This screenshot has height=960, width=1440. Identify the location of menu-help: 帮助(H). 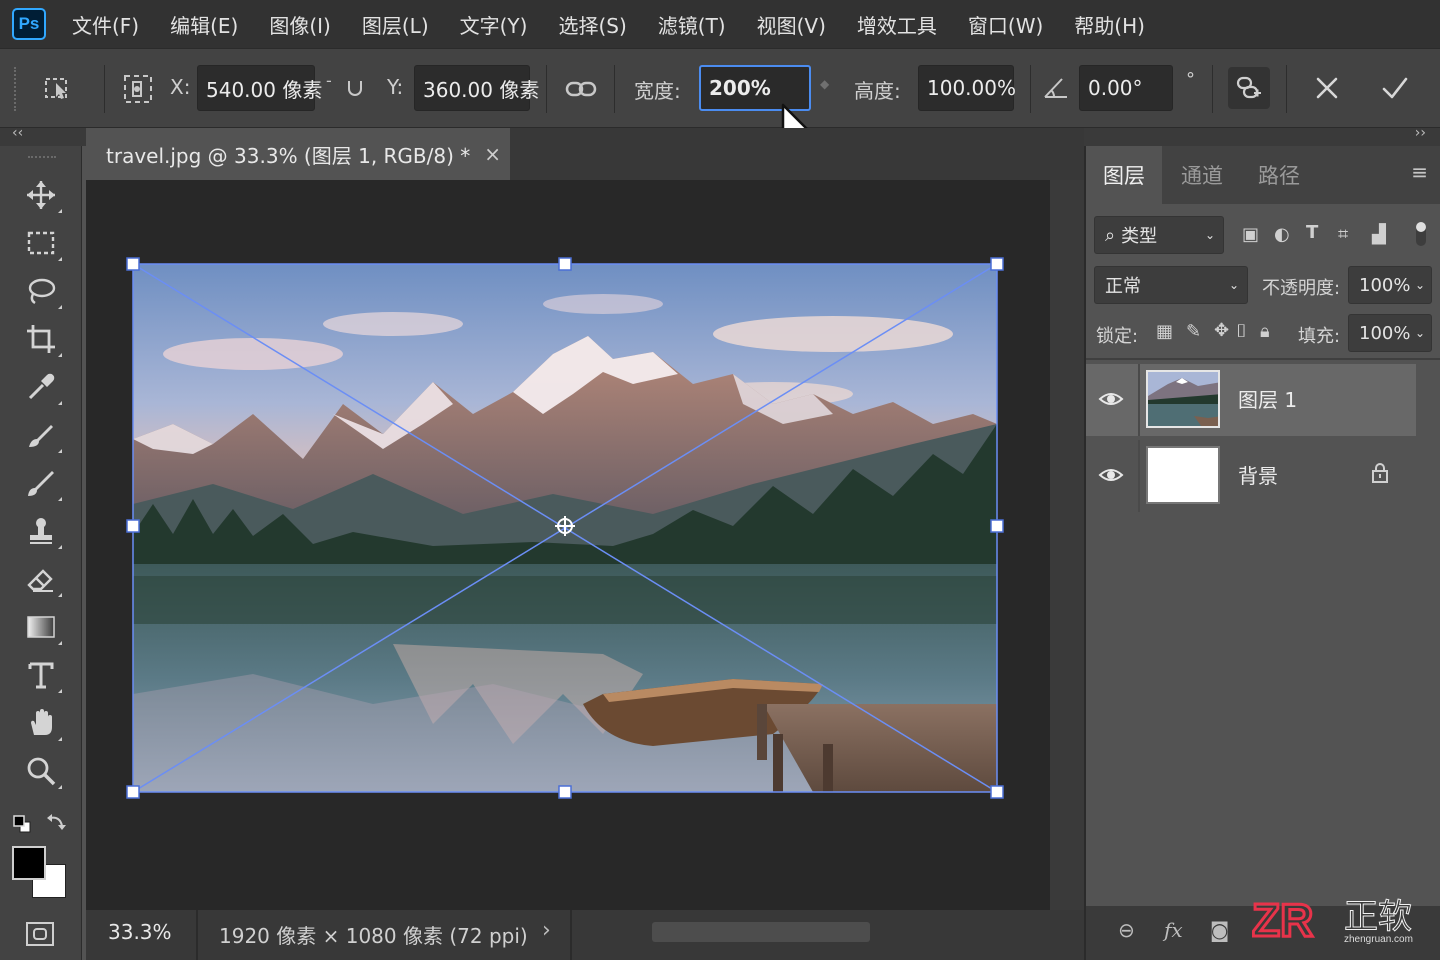
(1109, 24).